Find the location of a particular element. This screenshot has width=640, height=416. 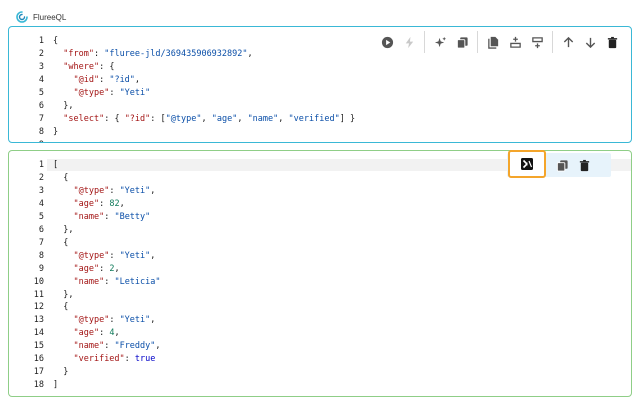

json-punctuation: : [ is located at coordinates (158, 118).